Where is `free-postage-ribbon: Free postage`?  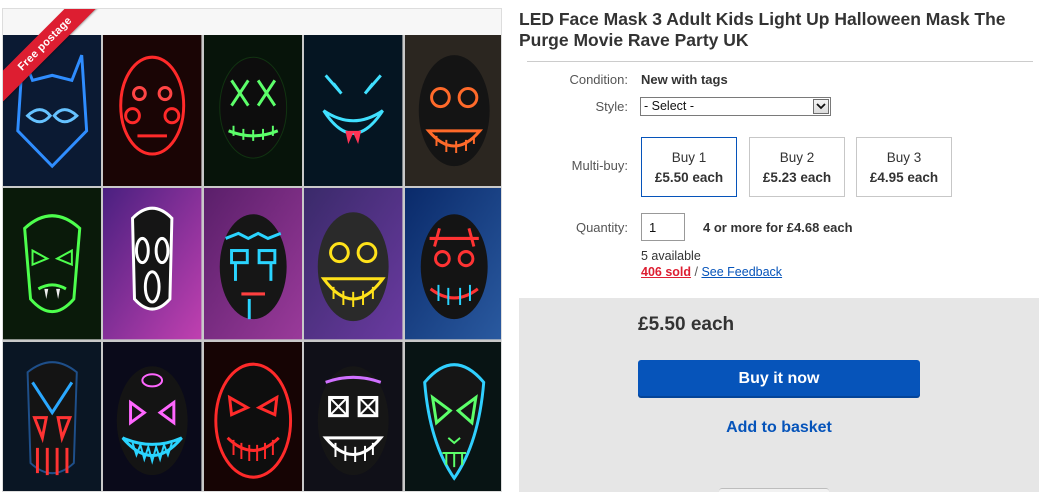
free-postage-ribbon: Free postage is located at coordinates (53, 55).